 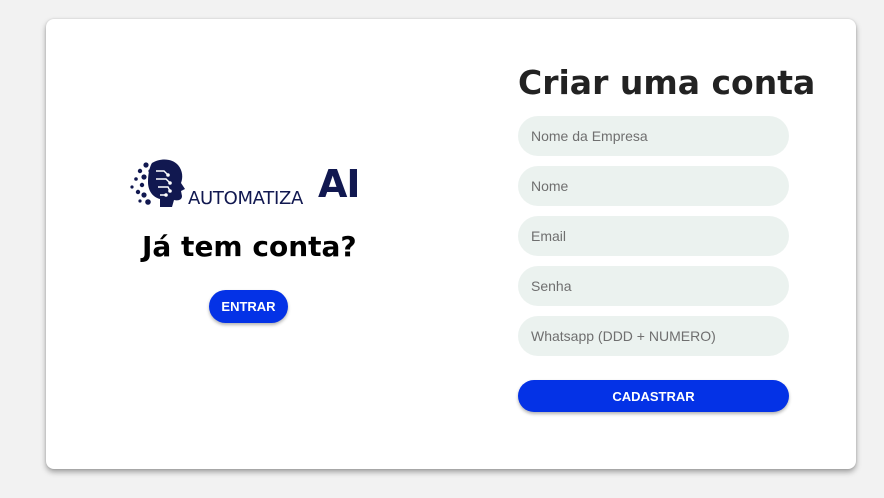 What do you see at coordinates (249, 246) in the screenshot?
I see `have-account-heading: Já tem conta?` at bounding box center [249, 246].